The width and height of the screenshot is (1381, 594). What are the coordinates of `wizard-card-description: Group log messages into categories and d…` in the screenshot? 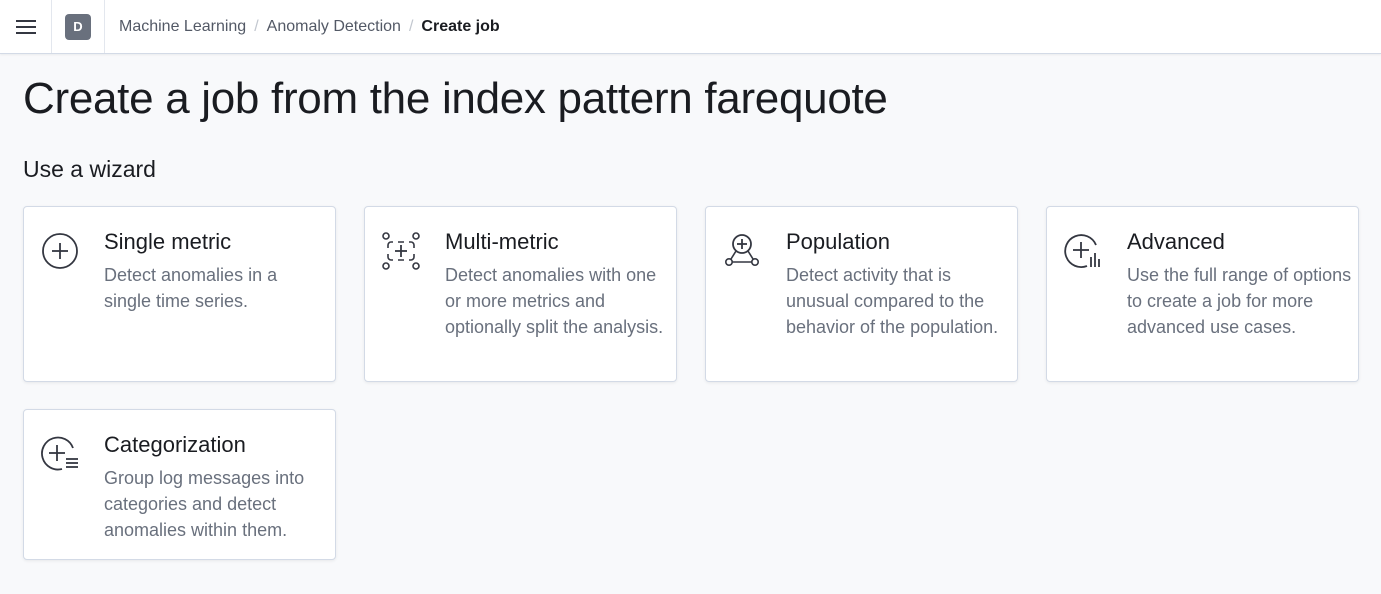 It's located at (204, 504).